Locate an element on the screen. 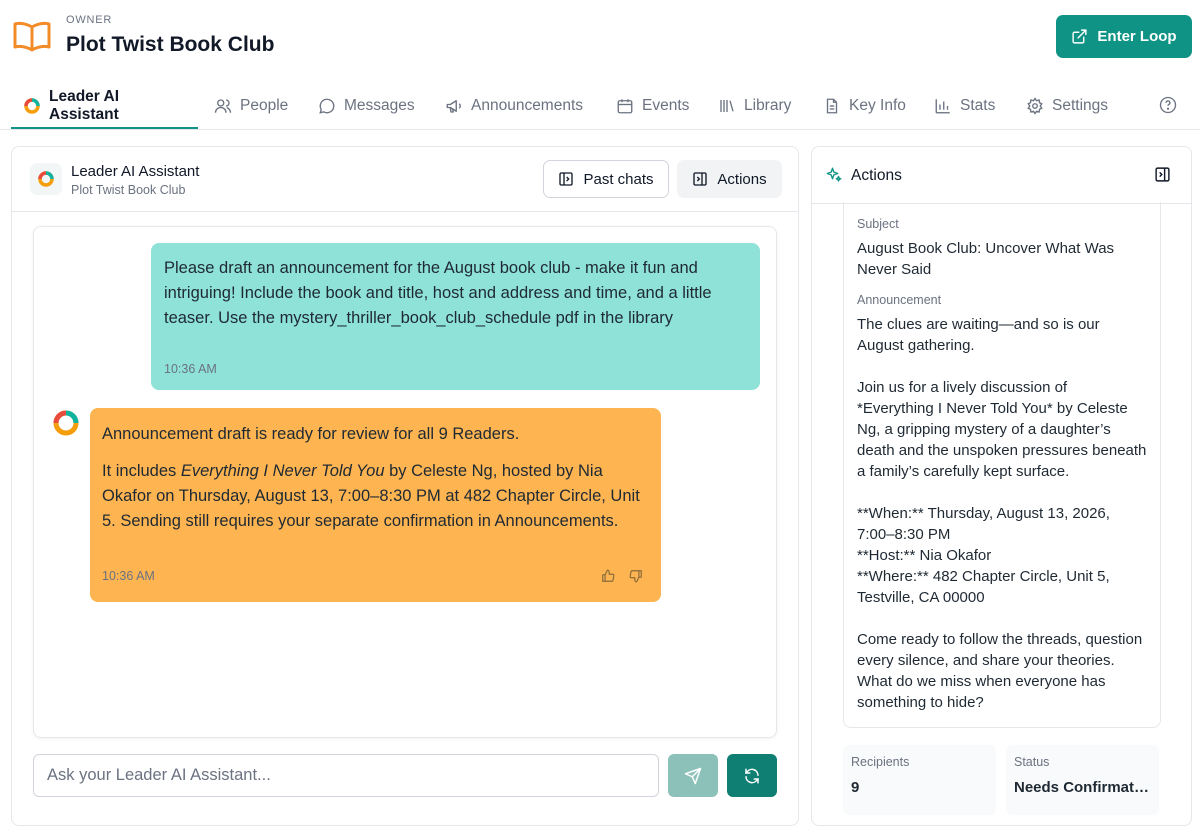  thumbs-up-icon is located at coordinates (608, 576).